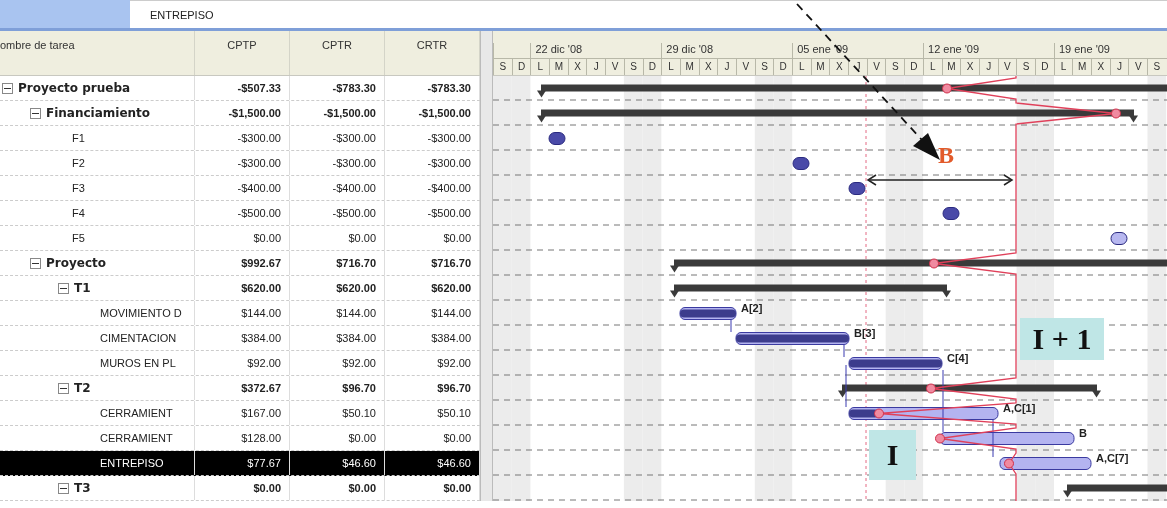 Image resolution: width=1167 pixels, height=508 pixels. I want to click on week-header-cell, so click(512, 51).